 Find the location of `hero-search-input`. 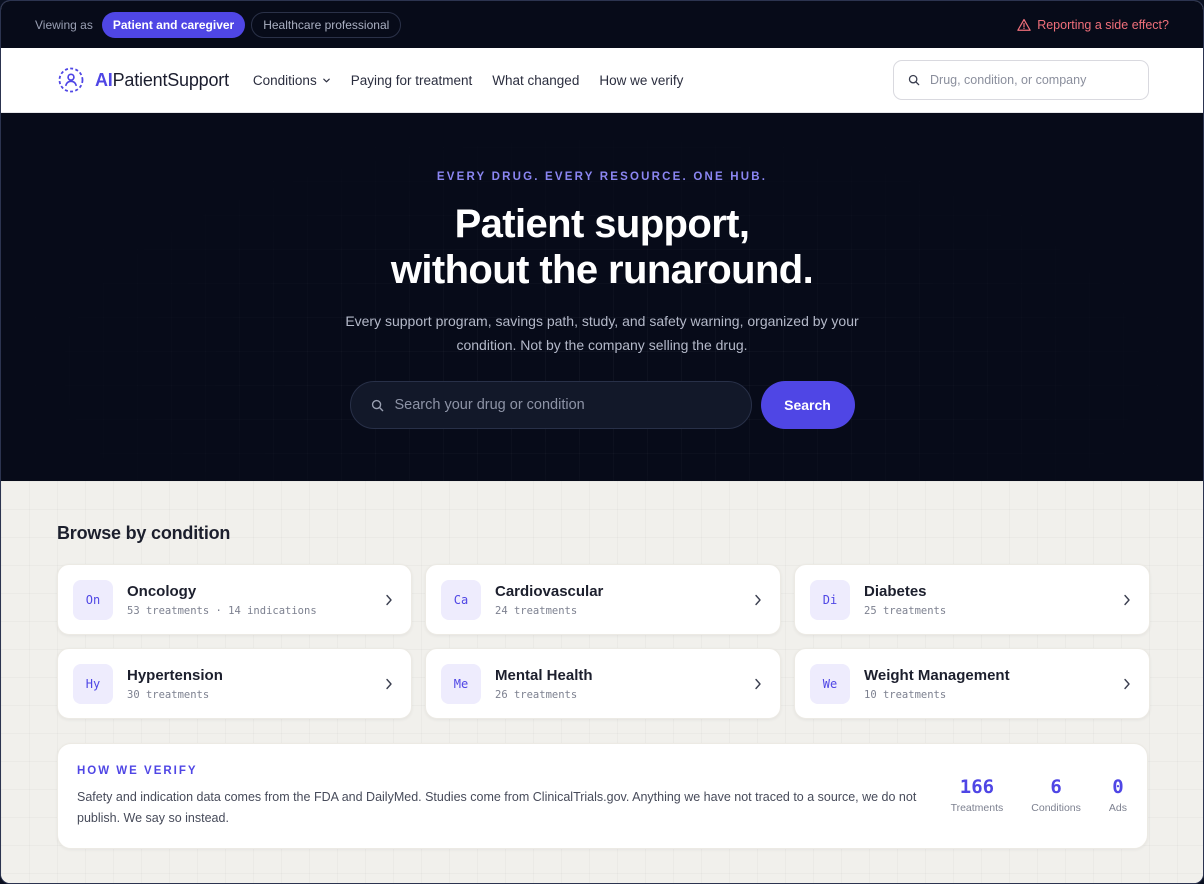

hero-search-input is located at coordinates (562, 405).